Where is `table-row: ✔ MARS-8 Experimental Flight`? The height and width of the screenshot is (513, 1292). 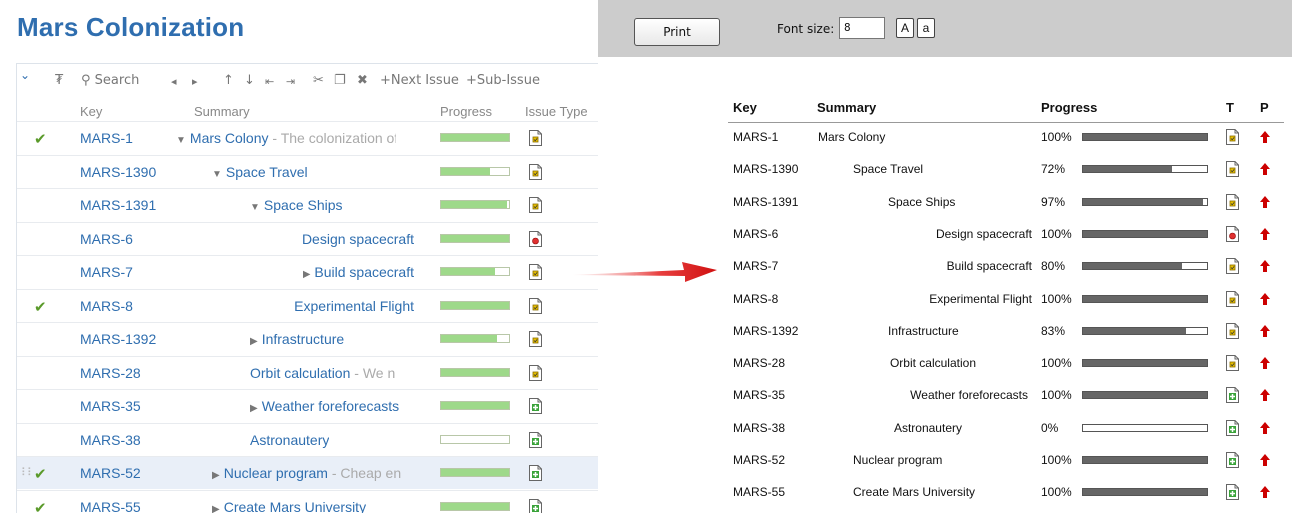
table-row: ✔ MARS-8 Experimental Flight is located at coordinates (307, 305).